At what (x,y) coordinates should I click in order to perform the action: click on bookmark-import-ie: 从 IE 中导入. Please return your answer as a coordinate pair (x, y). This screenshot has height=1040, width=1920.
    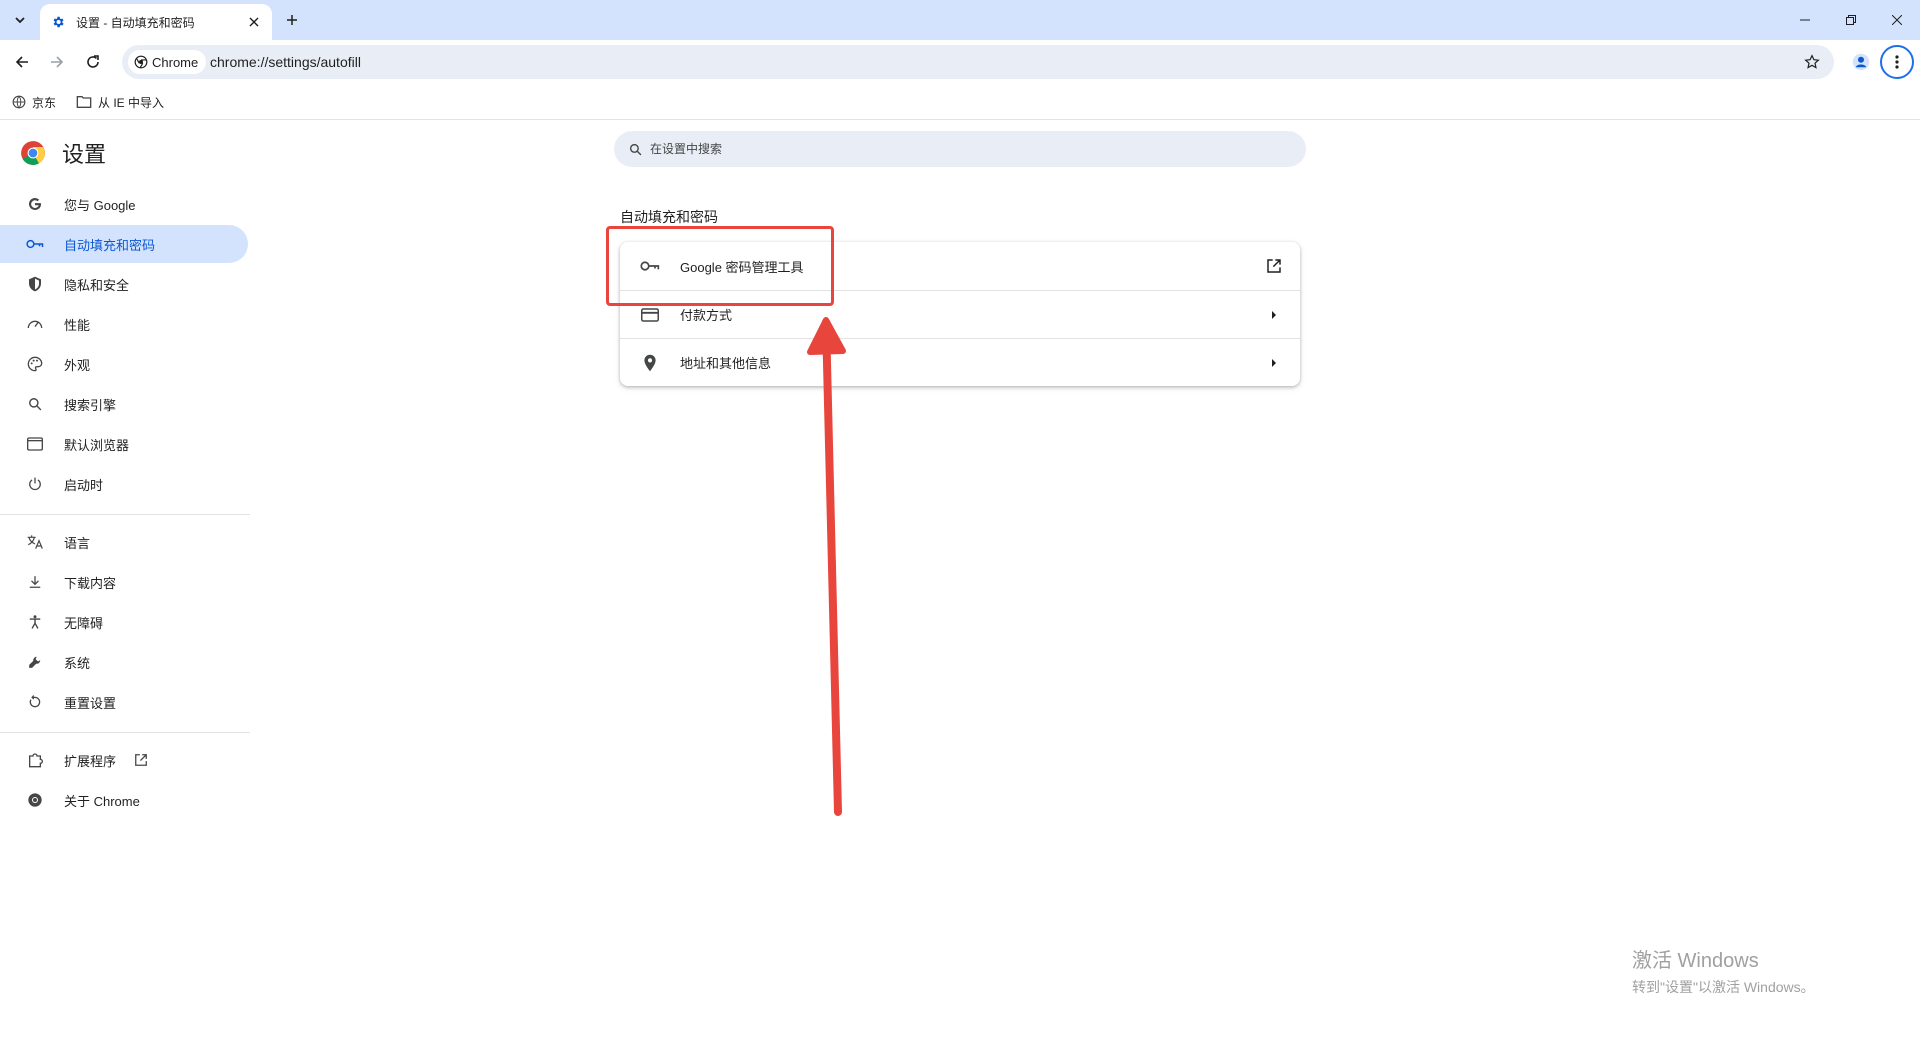
    Looking at the image, I should click on (120, 102).